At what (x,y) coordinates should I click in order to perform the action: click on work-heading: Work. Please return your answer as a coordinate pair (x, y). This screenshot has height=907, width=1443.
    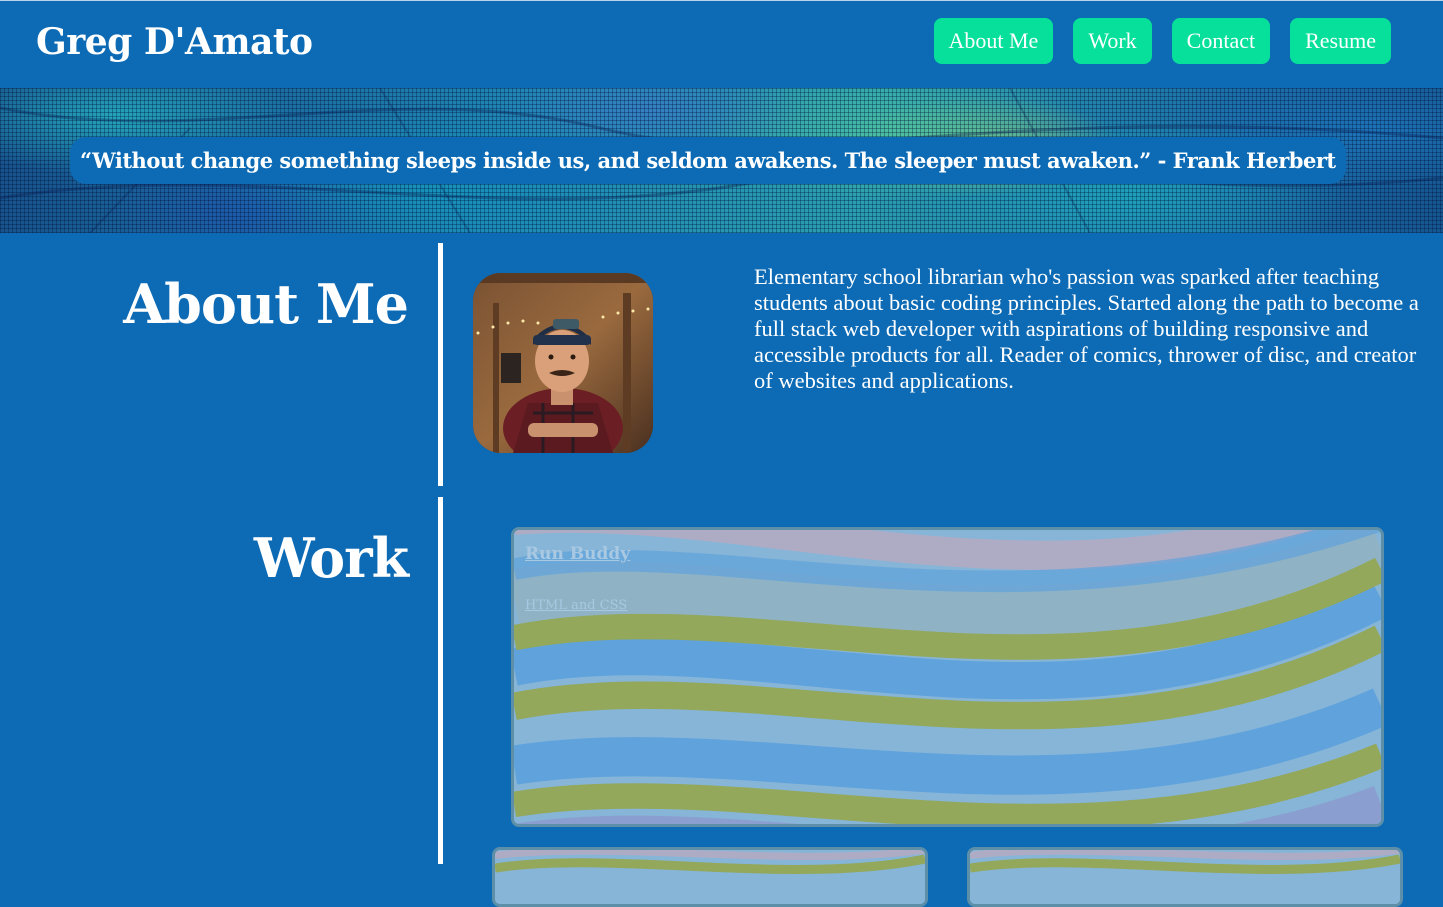
    Looking at the image, I should click on (331, 558).